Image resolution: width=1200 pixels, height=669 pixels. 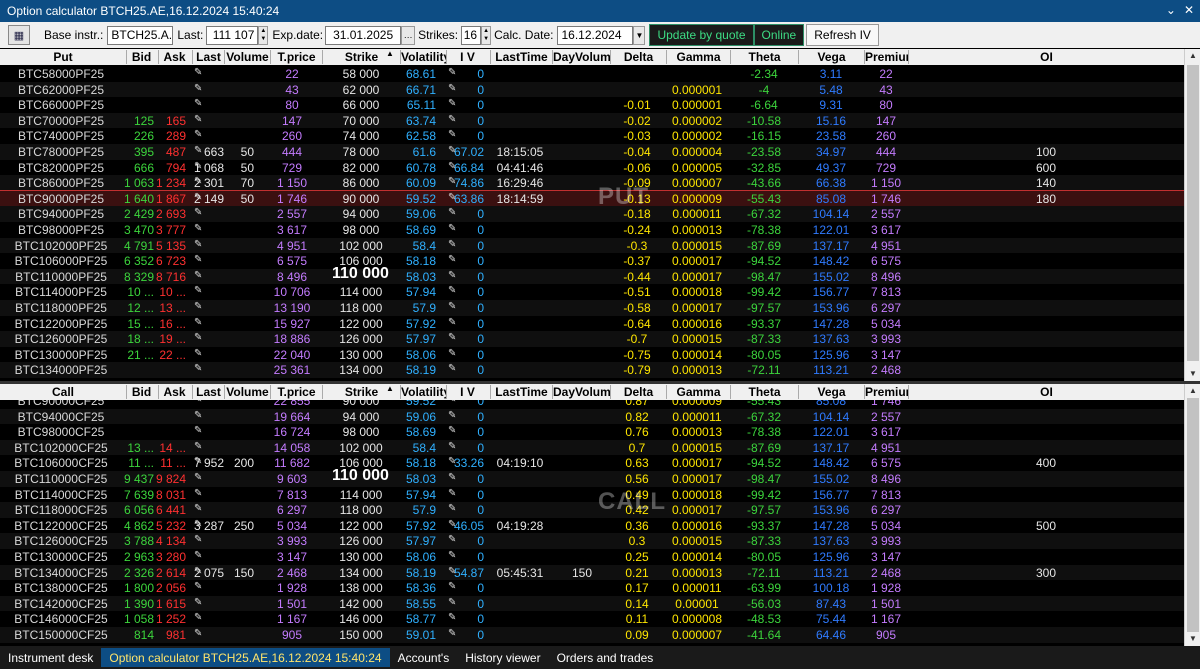 What do you see at coordinates (61, 261) in the screenshot?
I see `put-cell-name: BTC106000PF25` at bounding box center [61, 261].